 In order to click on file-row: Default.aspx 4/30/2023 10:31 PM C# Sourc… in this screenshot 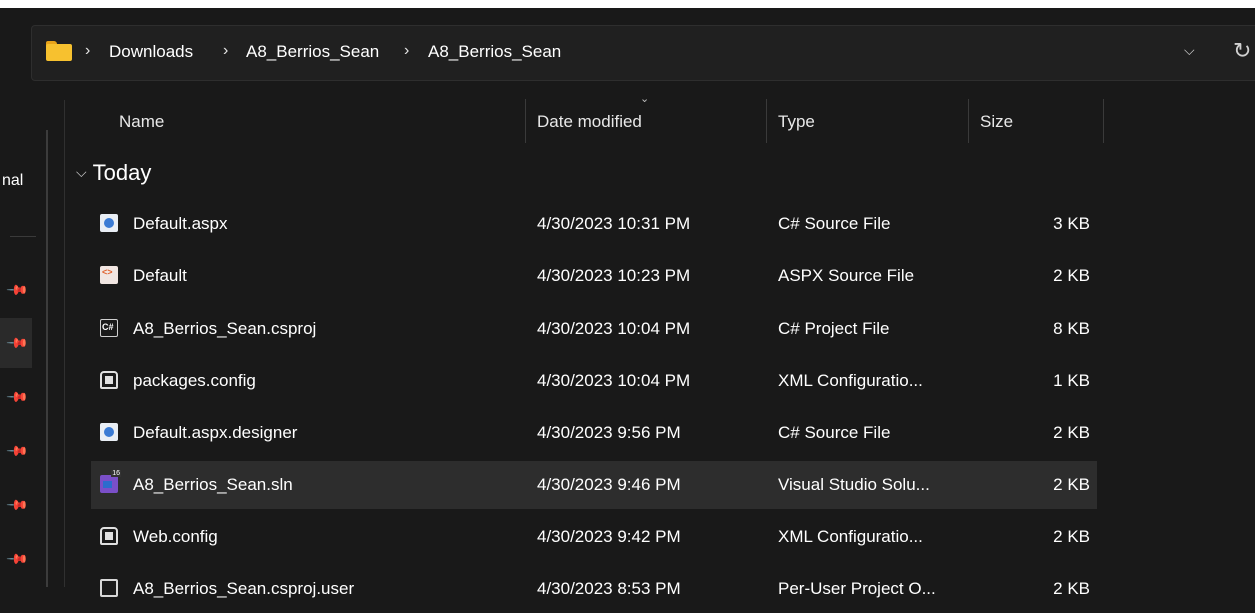, I will do `click(594, 224)`.